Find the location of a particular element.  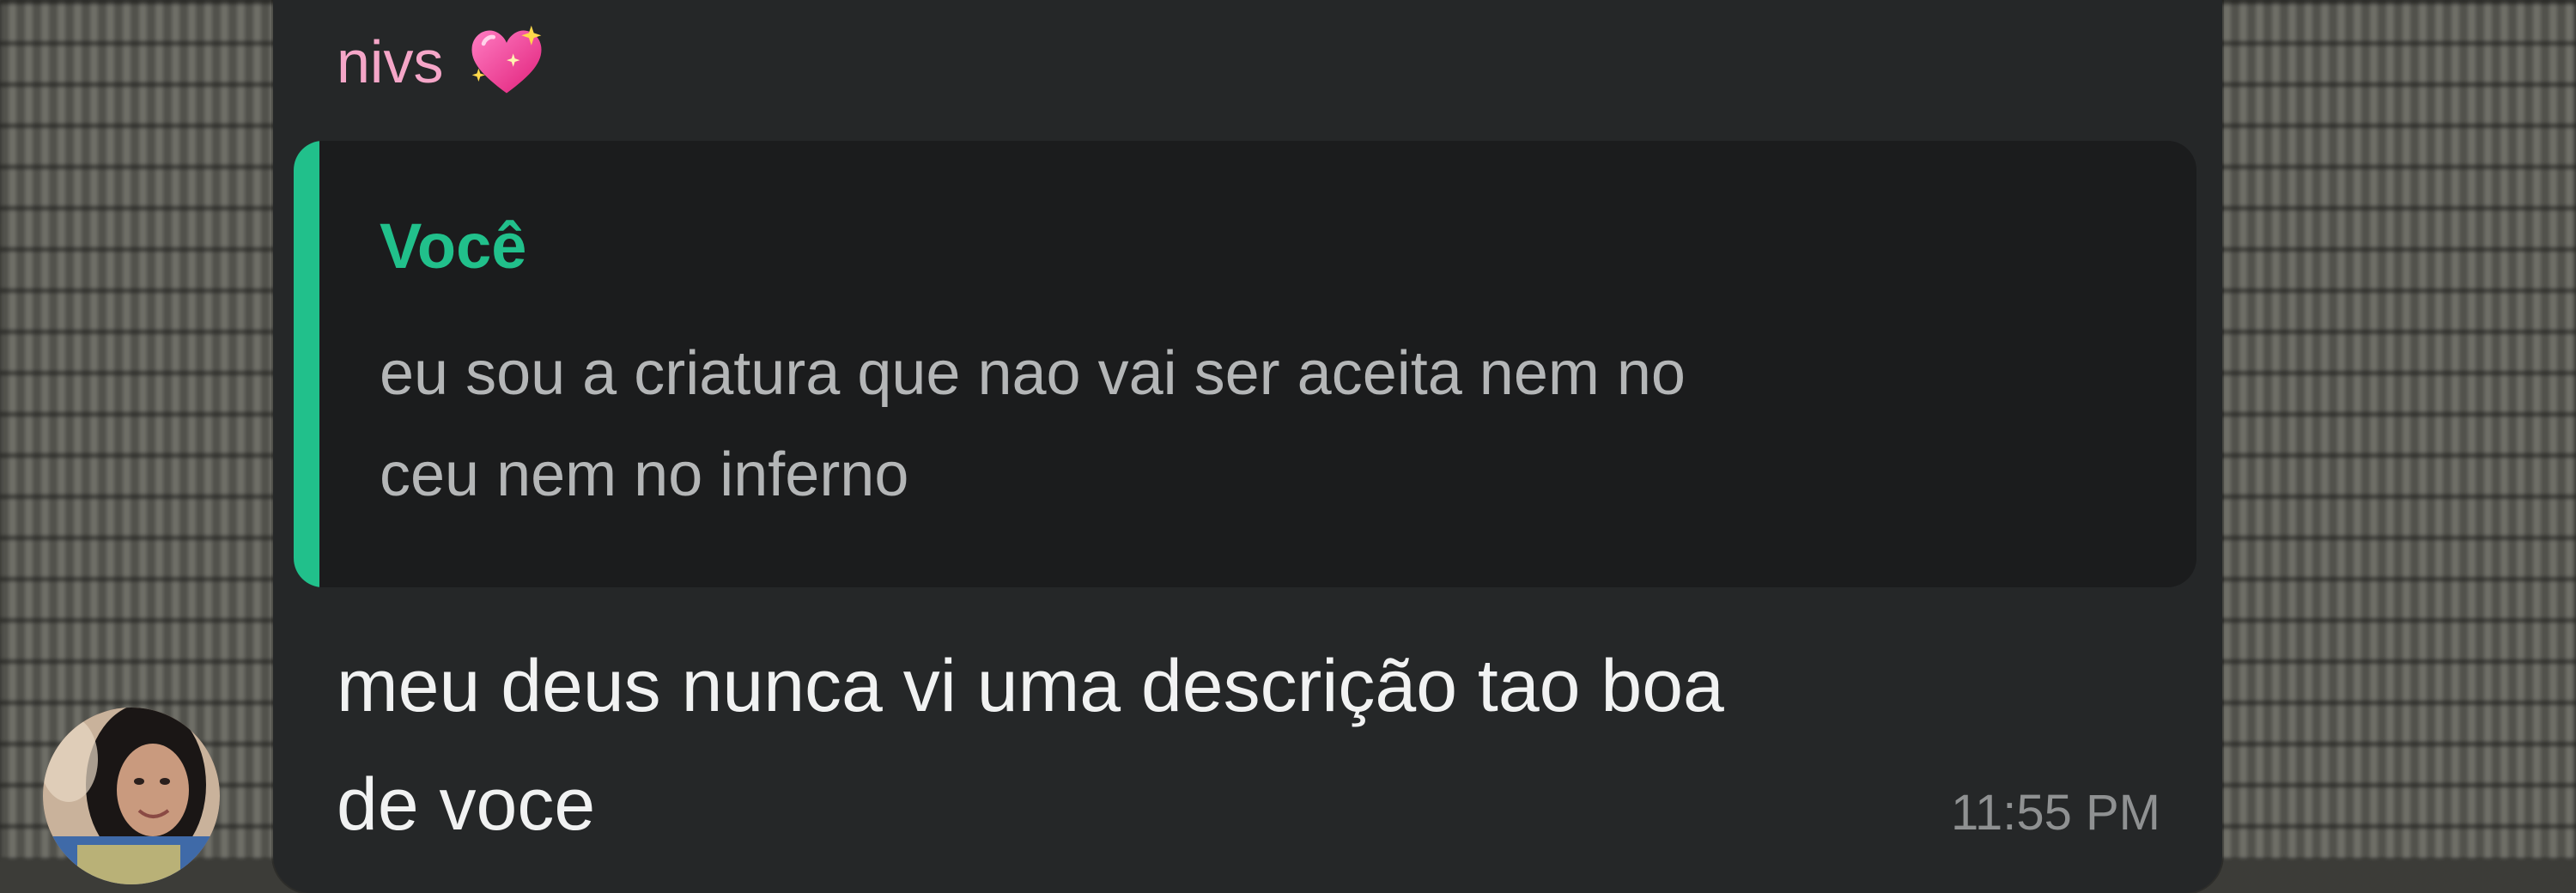

quote-accent-bar is located at coordinates (306, 364).